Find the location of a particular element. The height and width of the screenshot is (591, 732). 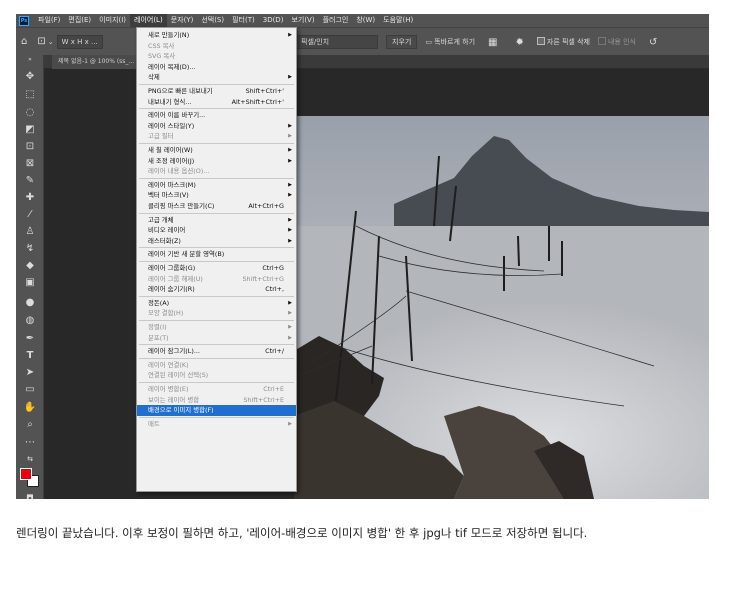

layer-menu-item: 새 조정 레이어(J) ▶ is located at coordinates (216, 161).